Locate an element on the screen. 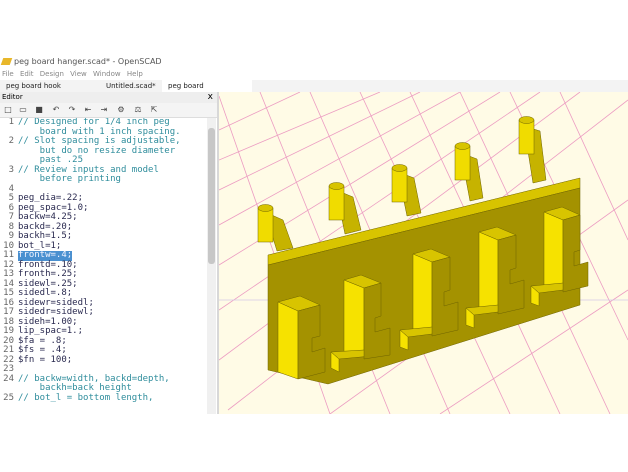 The image size is (628, 472). undo-icon: ↶ is located at coordinates (56, 110).